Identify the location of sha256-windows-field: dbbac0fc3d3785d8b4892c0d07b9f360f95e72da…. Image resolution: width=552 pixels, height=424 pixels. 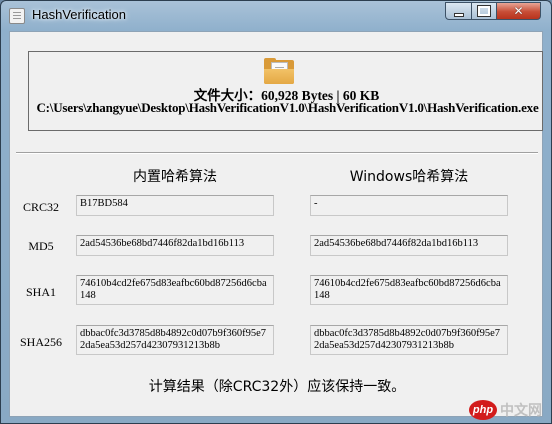
(409, 340).